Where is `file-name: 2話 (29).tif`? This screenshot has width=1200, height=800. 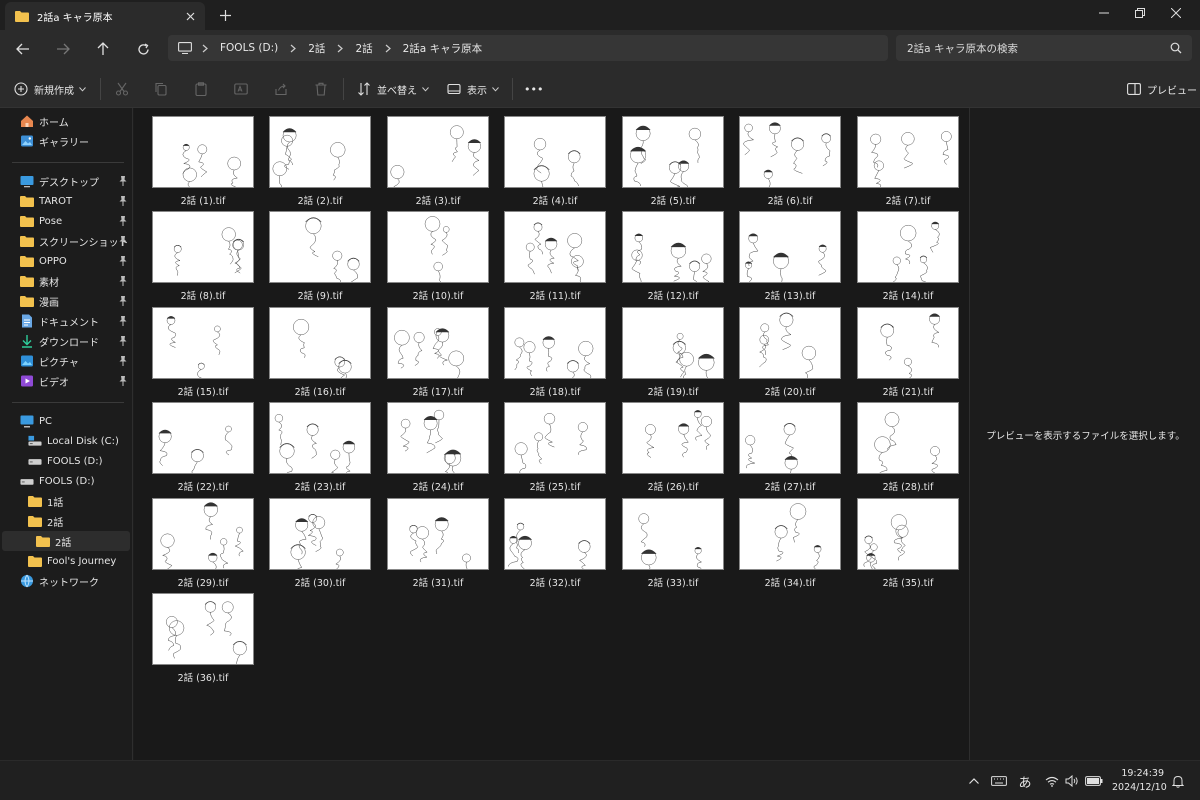
file-name: 2話 (29).tif is located at coordinates (203, 582).